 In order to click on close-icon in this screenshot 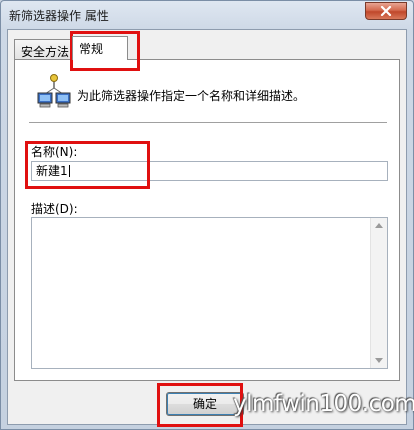, I will do `click(386, 11)`.